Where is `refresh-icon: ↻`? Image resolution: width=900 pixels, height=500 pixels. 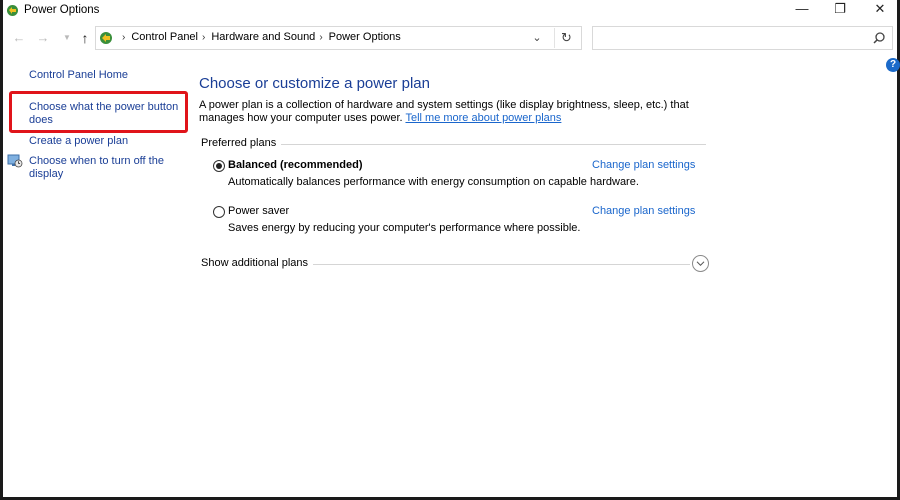
refresh-icon: ↻ is located at coordinates (566, 38).